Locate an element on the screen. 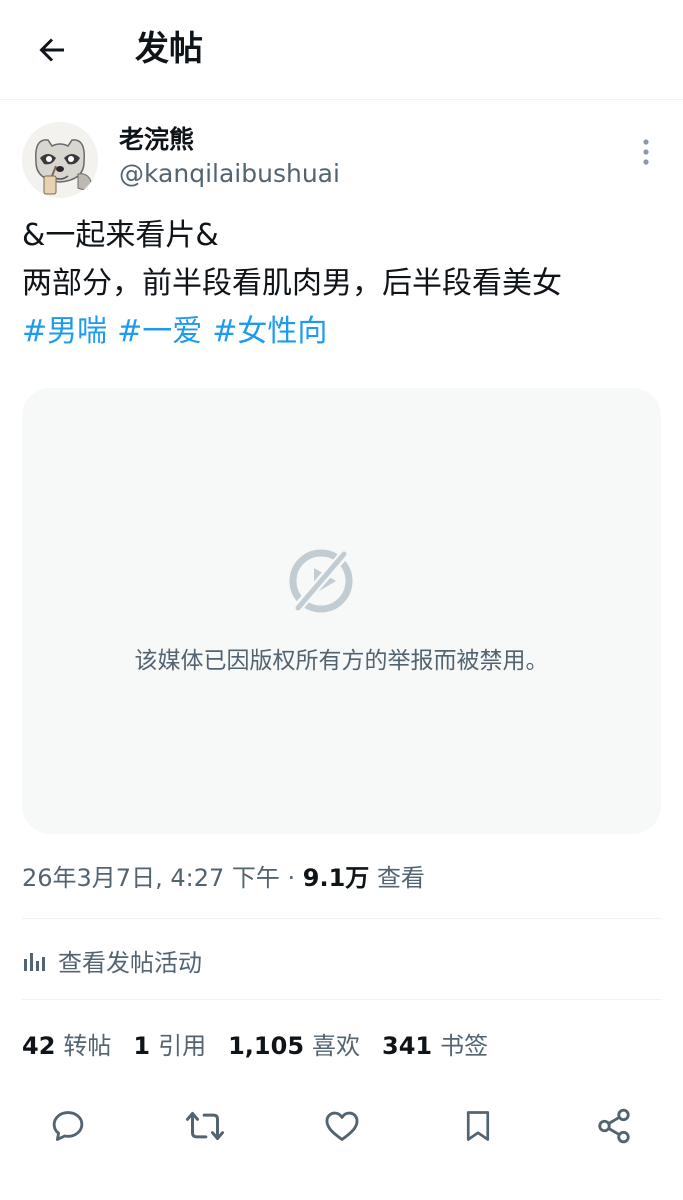 This screenshot has height=1200, width=683. view-post-activity: 查看发帖活动 is located at coordinates (112, 960).